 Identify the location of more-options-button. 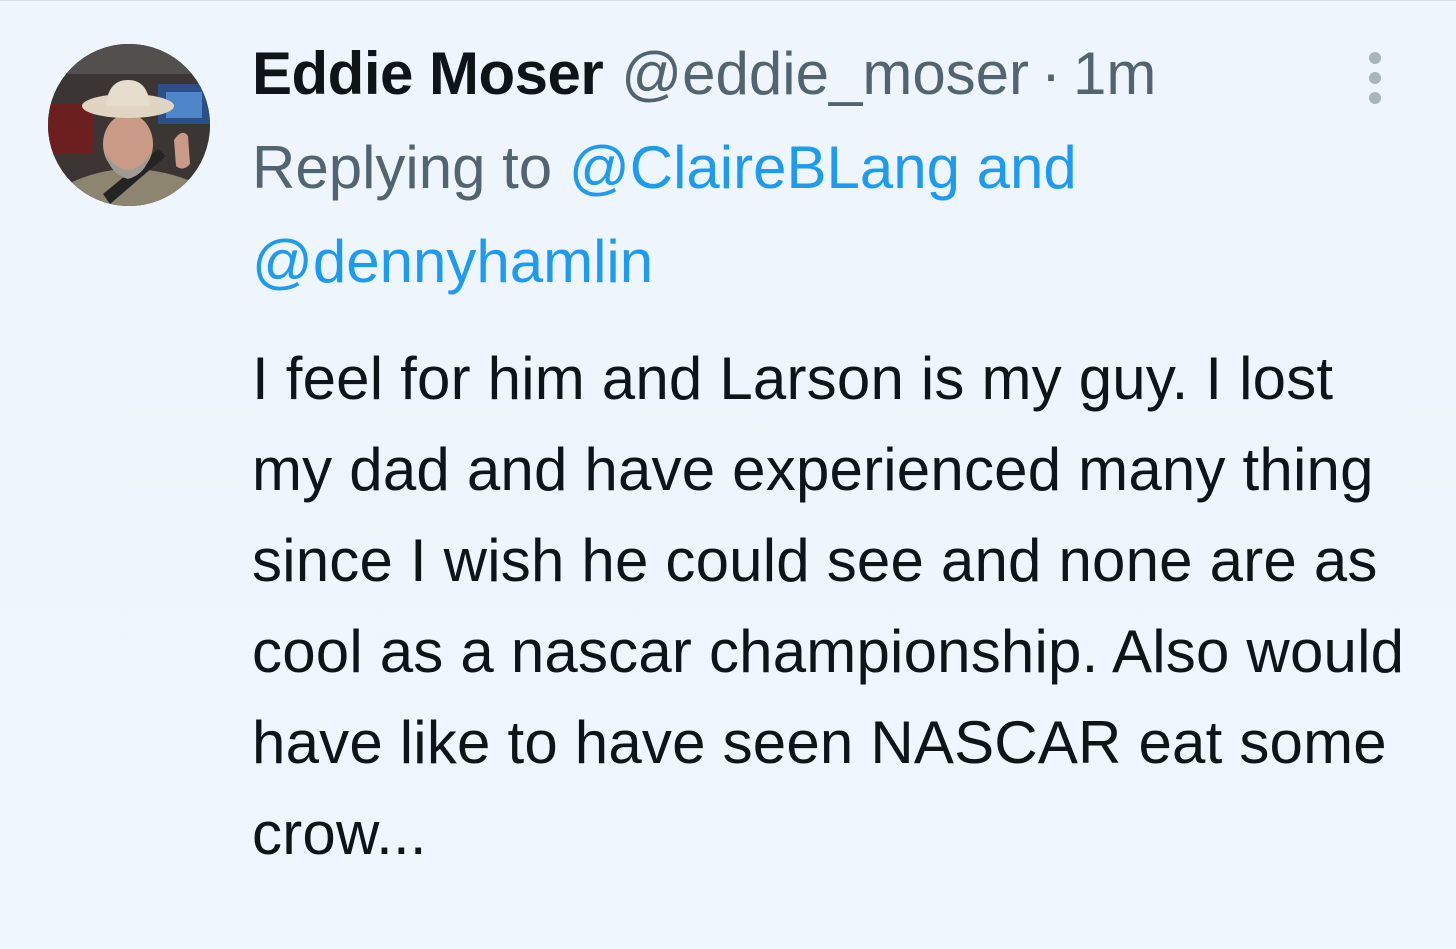
(1375, 78).